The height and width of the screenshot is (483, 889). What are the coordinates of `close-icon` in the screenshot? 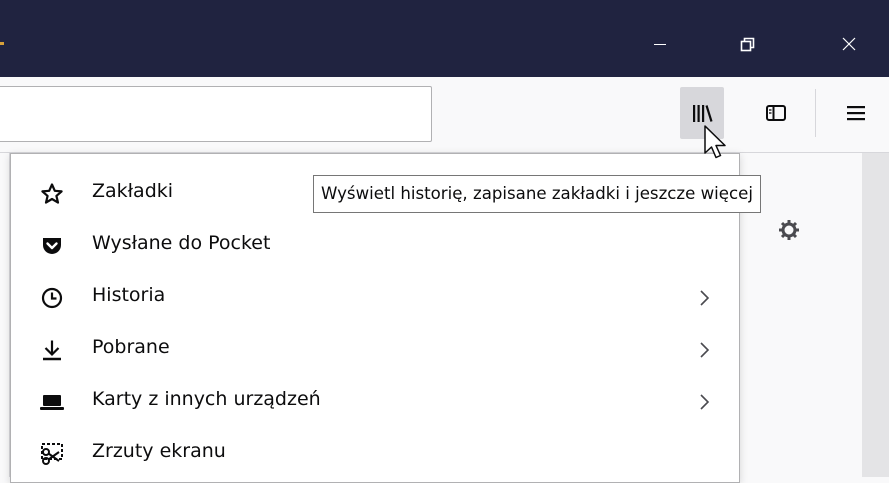 It's located at (849, 44).